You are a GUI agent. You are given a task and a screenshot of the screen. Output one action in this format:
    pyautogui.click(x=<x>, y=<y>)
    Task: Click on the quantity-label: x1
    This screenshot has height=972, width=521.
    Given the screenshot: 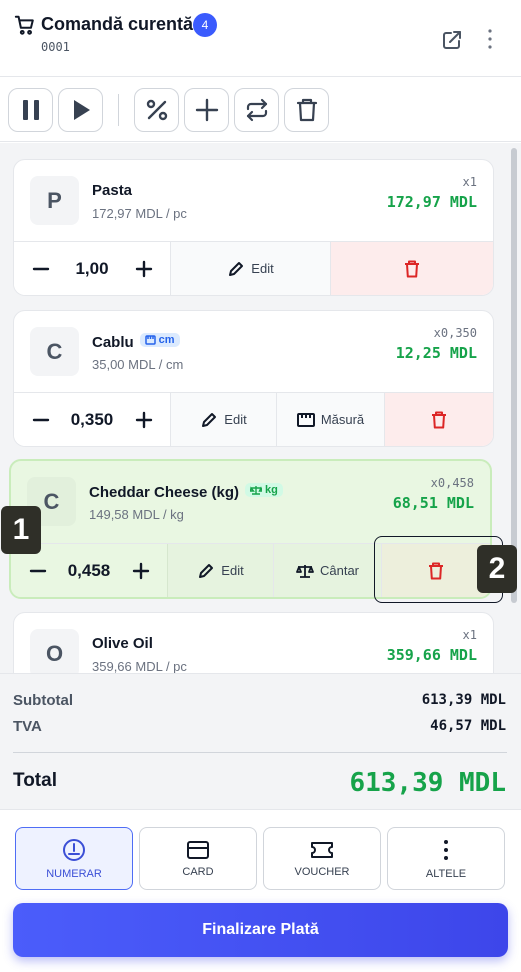 What is the action you would take?
    pyautogui.click(x=469, y=182)
    